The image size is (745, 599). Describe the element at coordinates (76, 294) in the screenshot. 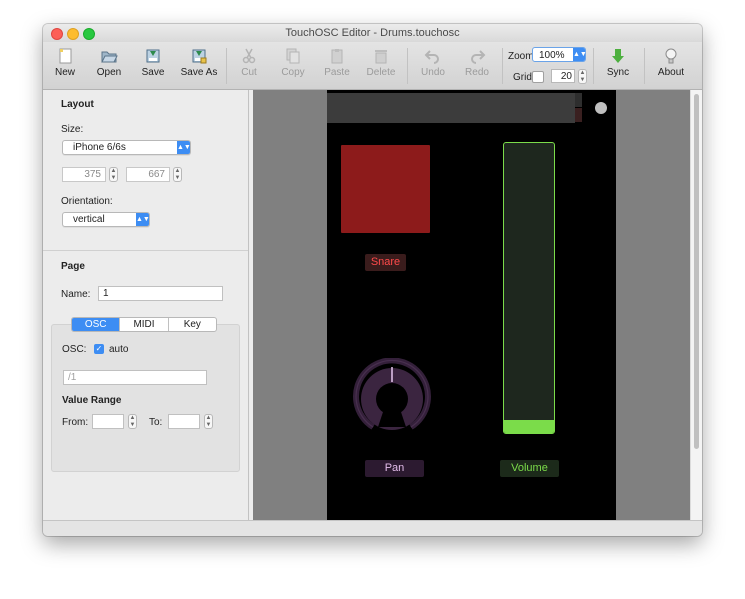

I see `name-label: Name:` at that location.